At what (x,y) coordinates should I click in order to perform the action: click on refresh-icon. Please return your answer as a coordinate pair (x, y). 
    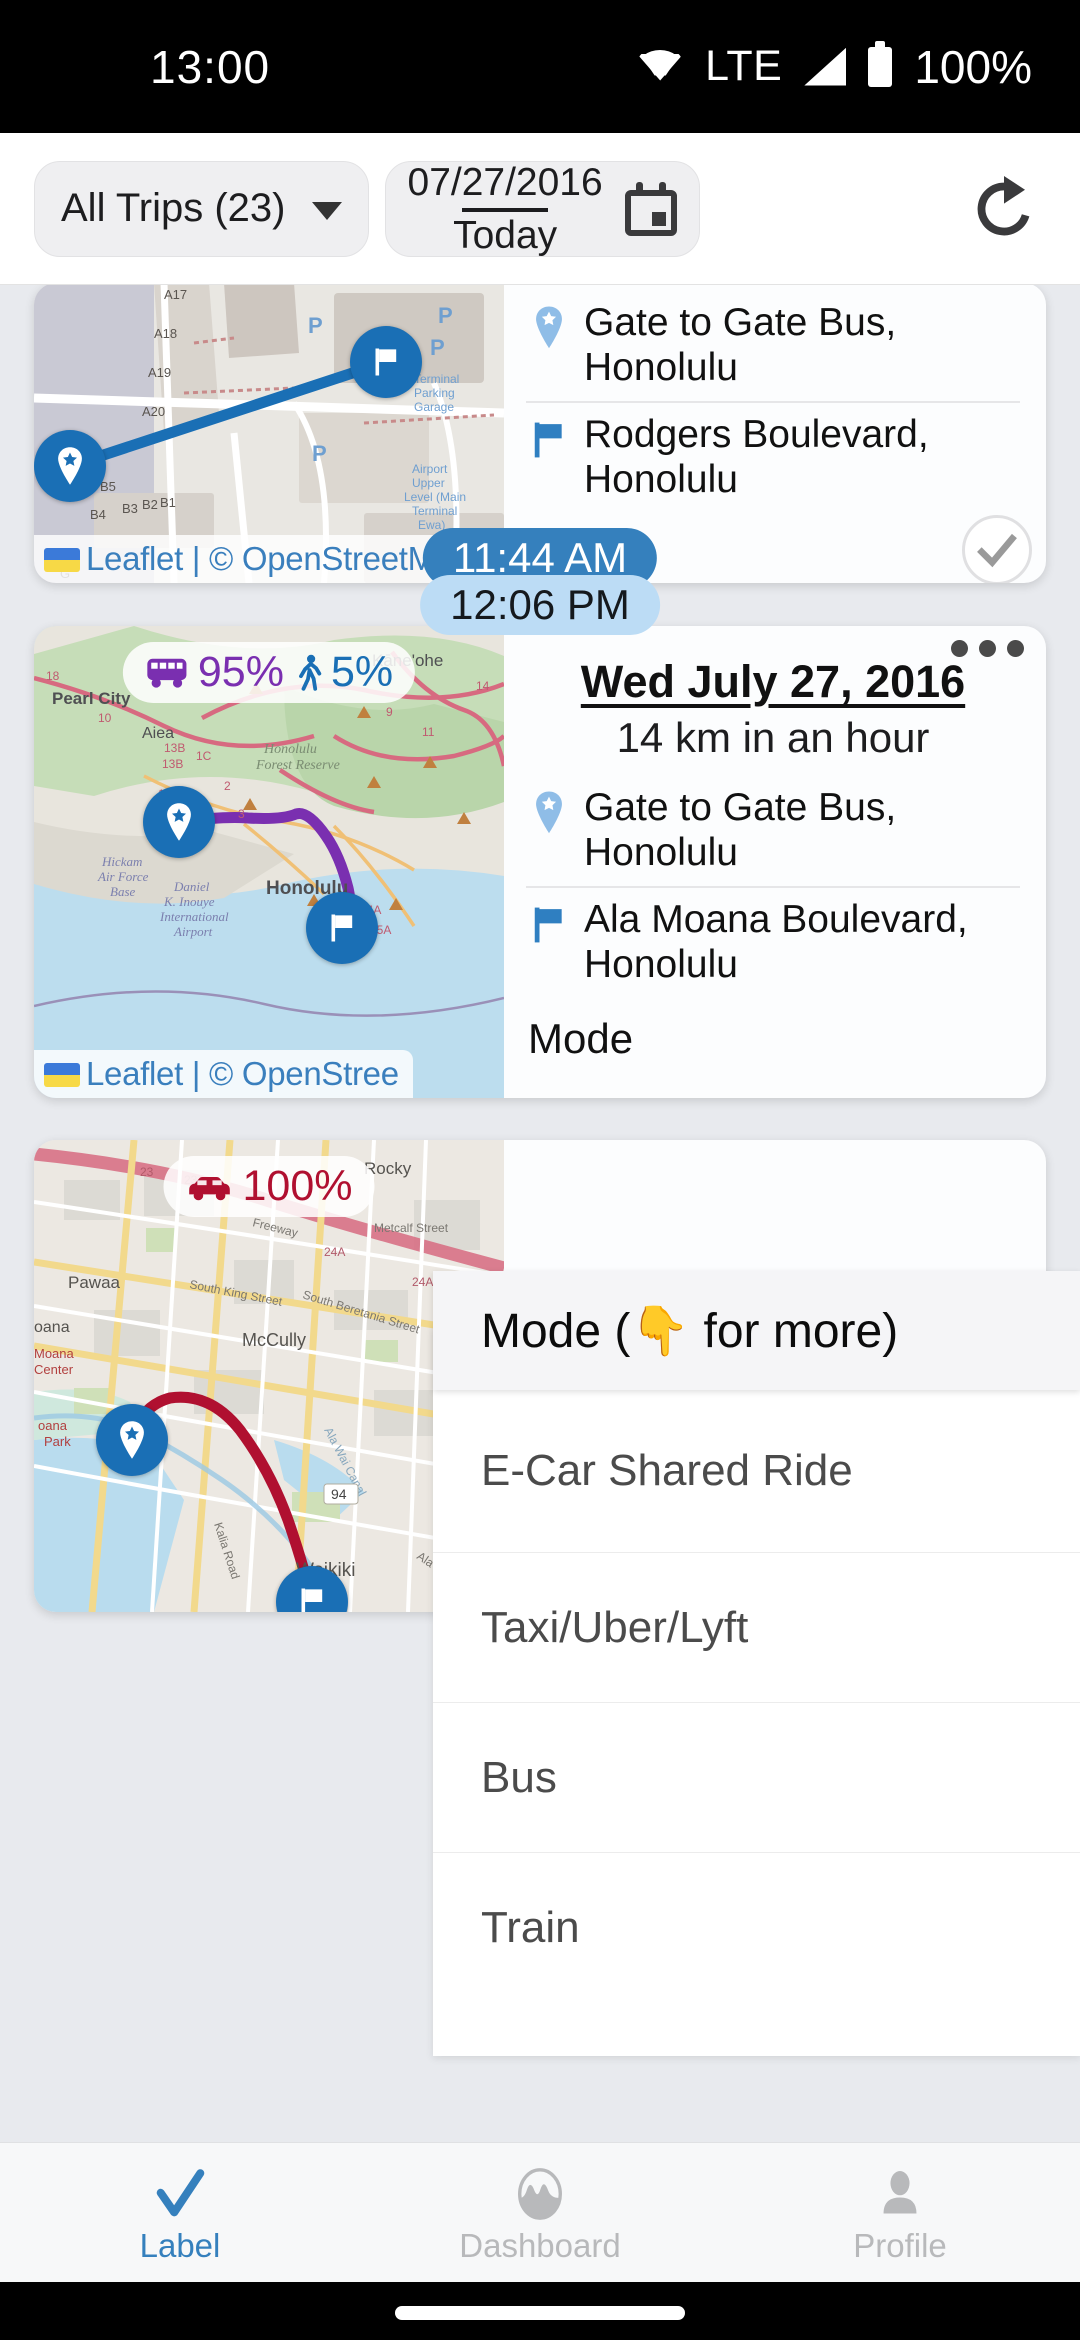
    Looking at the image, I should click on (1003, 205).